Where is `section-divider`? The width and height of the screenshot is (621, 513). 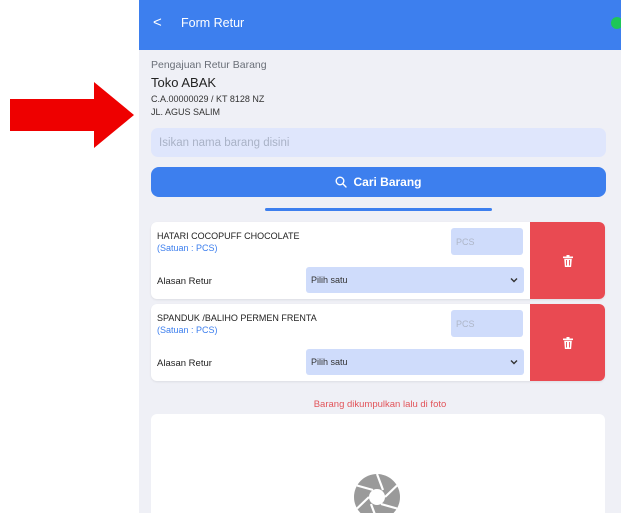
section-divider is located at coordinates (378, 209).